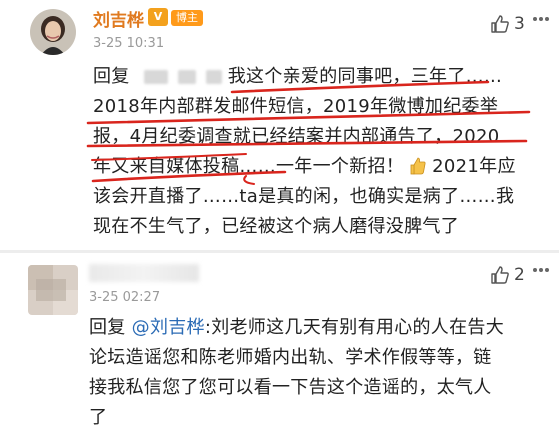 The height and width of the screenshot is (435, 559). I want to click on thumbs-up-emoji-icon, so click(418, 166).